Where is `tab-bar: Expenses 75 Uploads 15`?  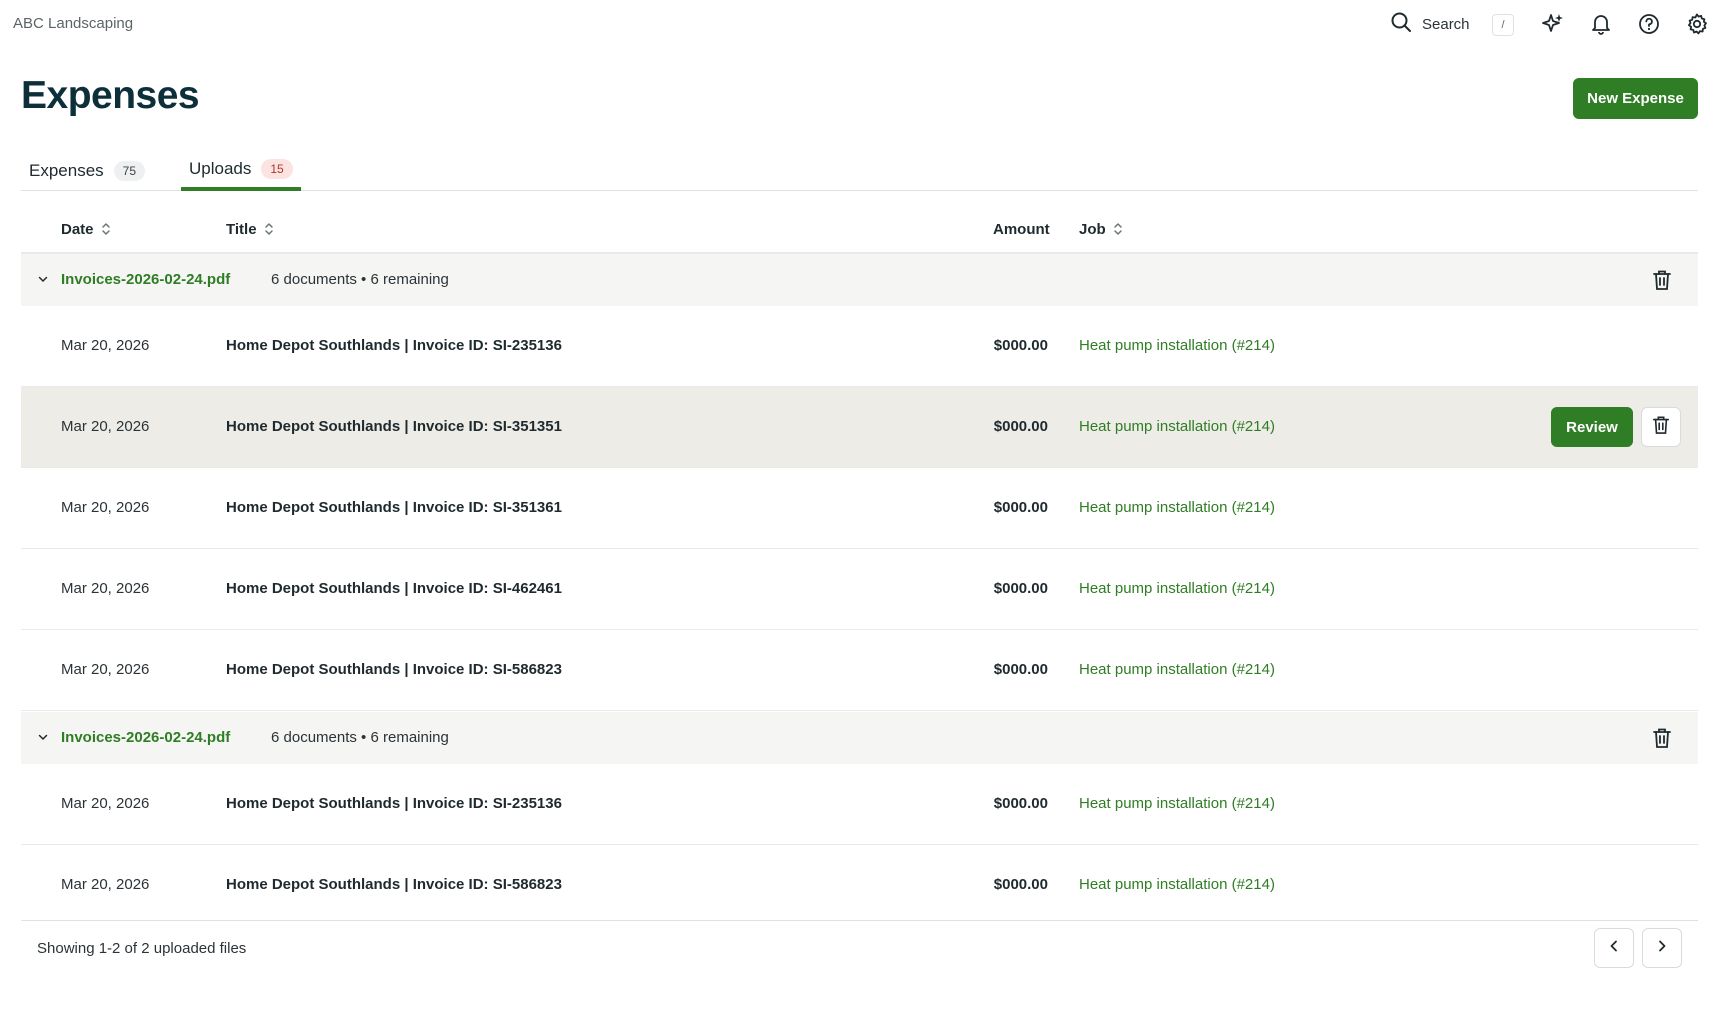
tab-bar: Expenses 75 Uploads 15 is located at coordinates (859, 170).